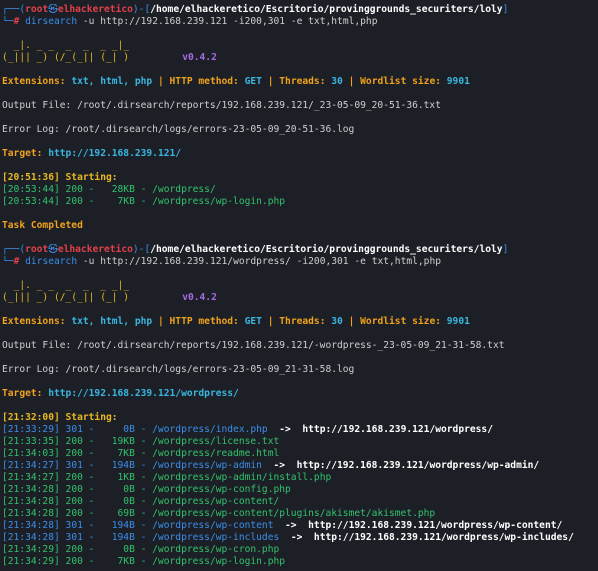 The height and width of the screenshot is (571, 598). What do you see at coordinates (37, 81) in the screenshot?
I see `extensions-label: Extensions:` at bounding box center [37, 81].